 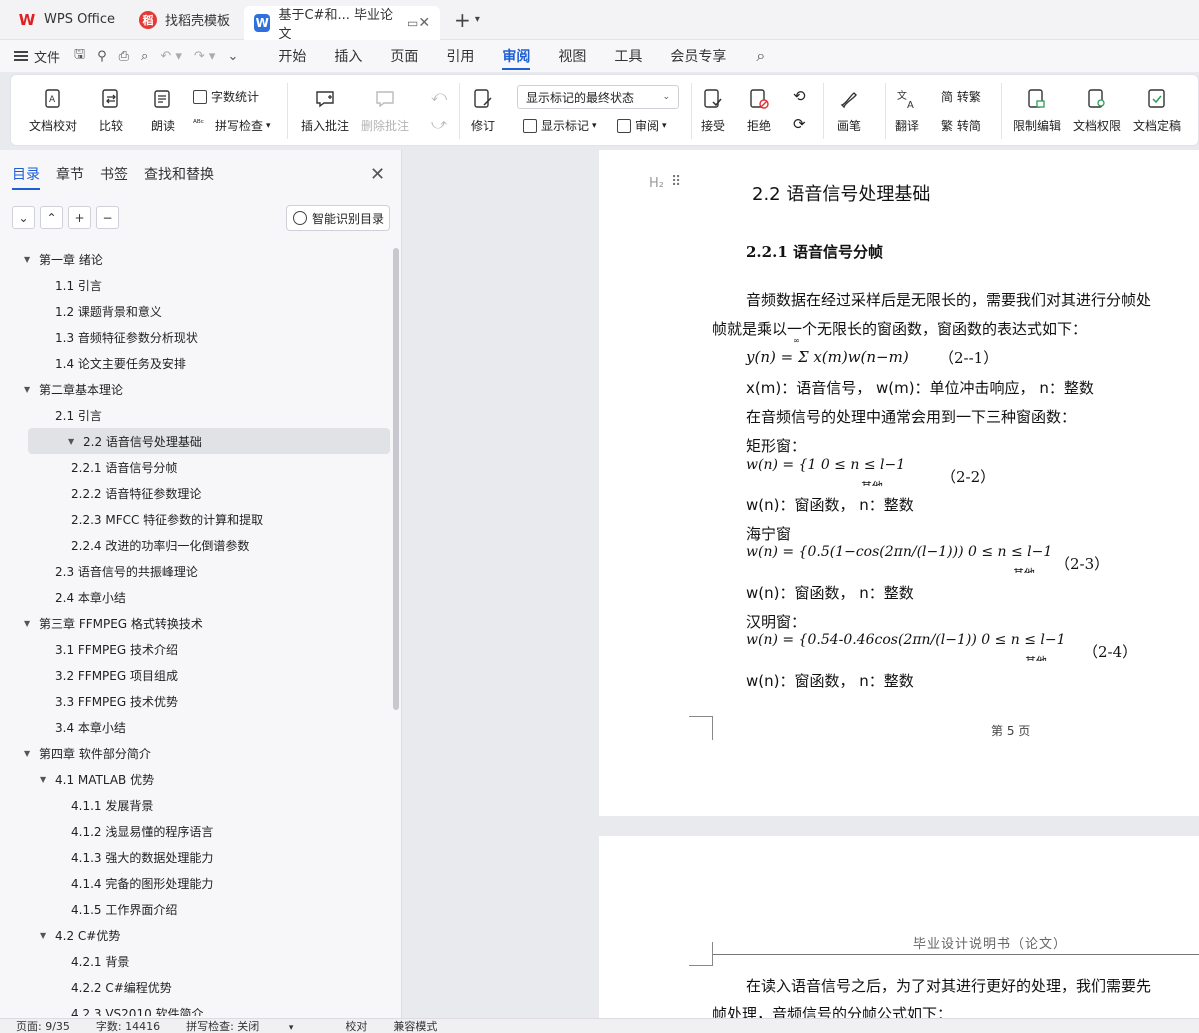 I want to click on toc-item: 4.2.2 C#编程优势, so click(x=196, y=987).